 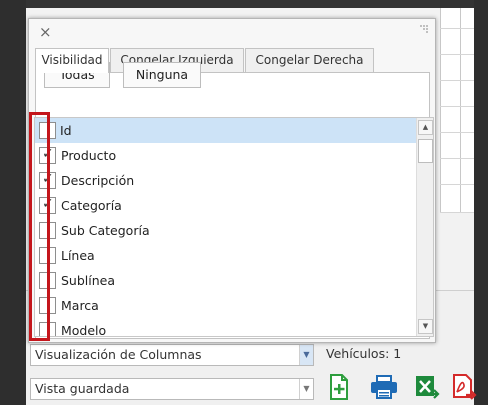 I want to click on window-top-edge, so click(x=244, y=4).